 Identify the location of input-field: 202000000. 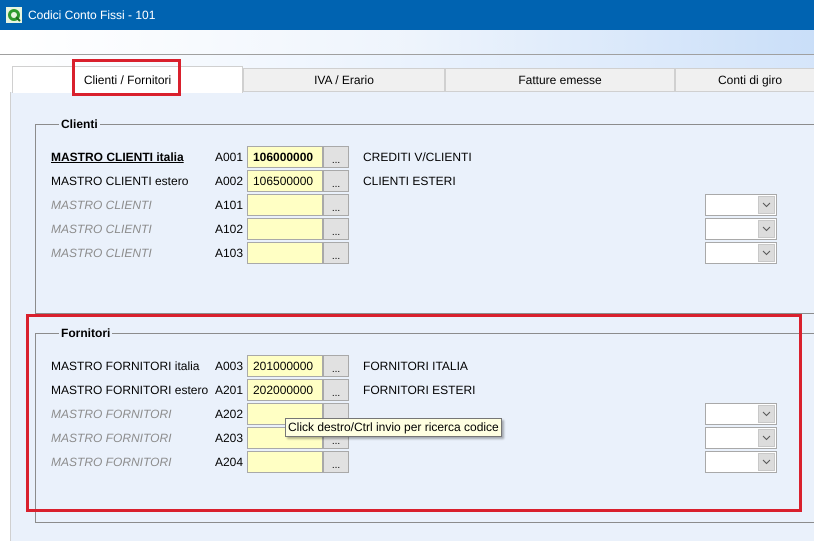
(285, 390).